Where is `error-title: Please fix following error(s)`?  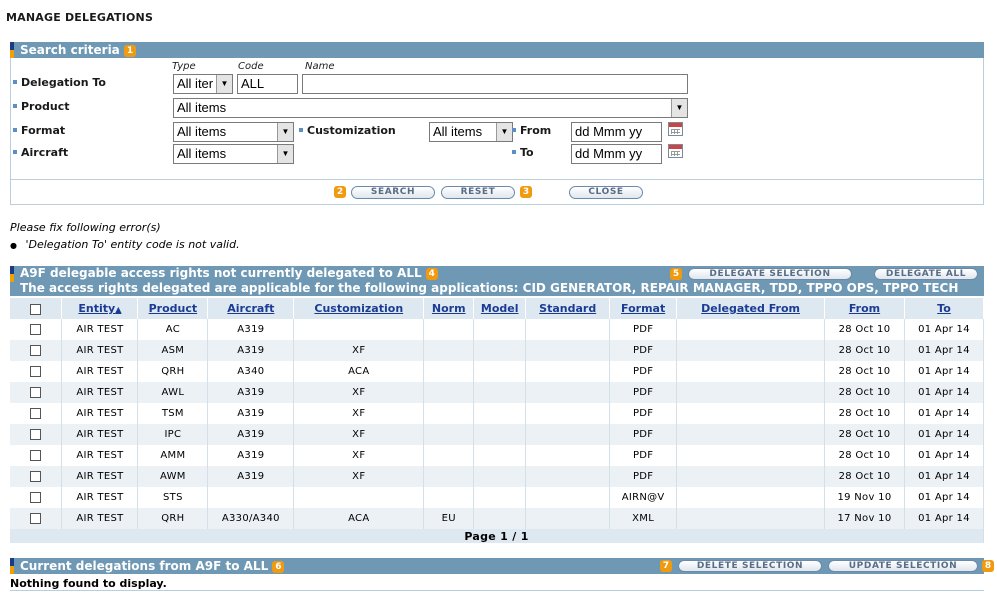 error-title: Please fix following error(s) is located at coordinates (85, 227).